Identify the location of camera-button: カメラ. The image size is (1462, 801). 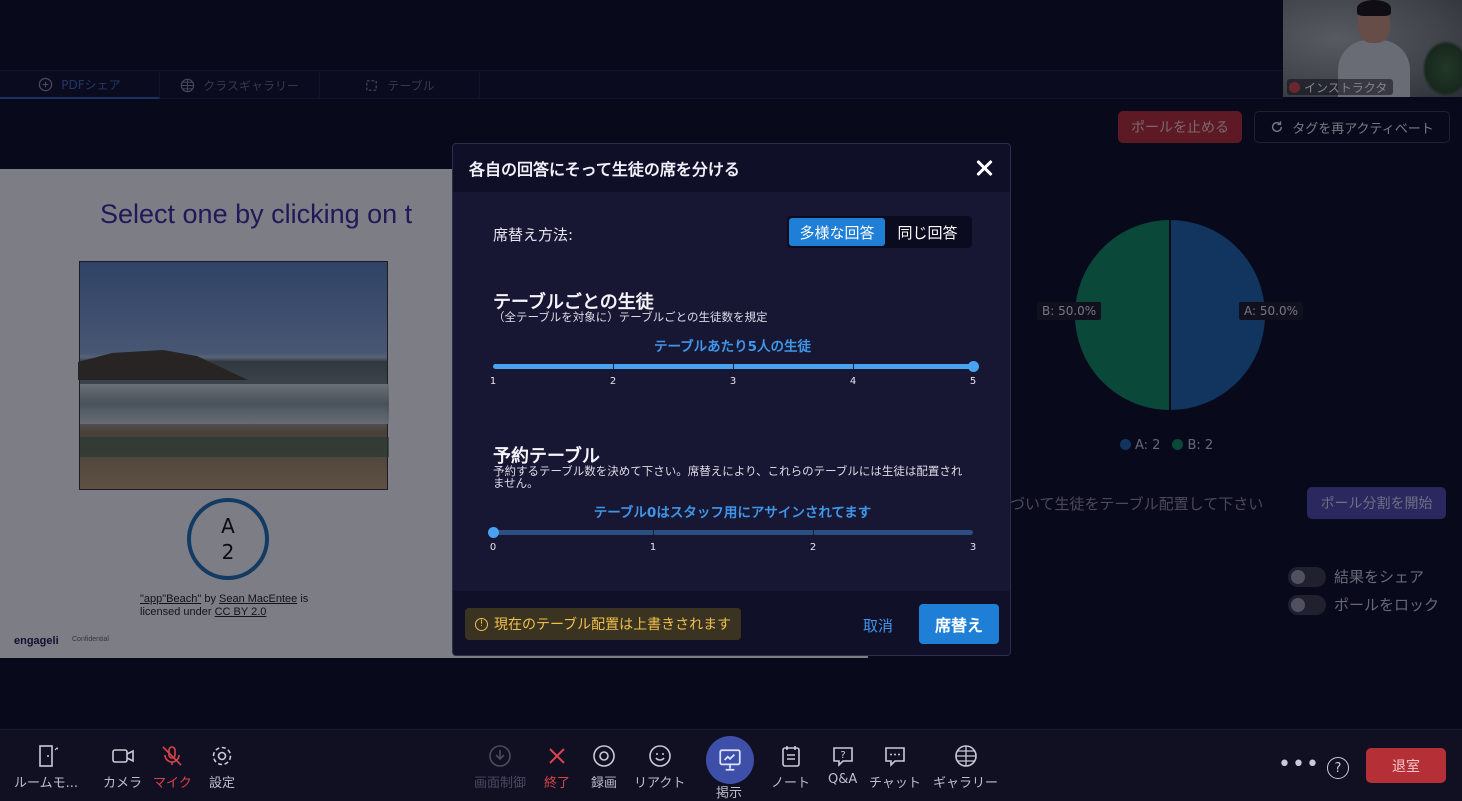
(122, 767).